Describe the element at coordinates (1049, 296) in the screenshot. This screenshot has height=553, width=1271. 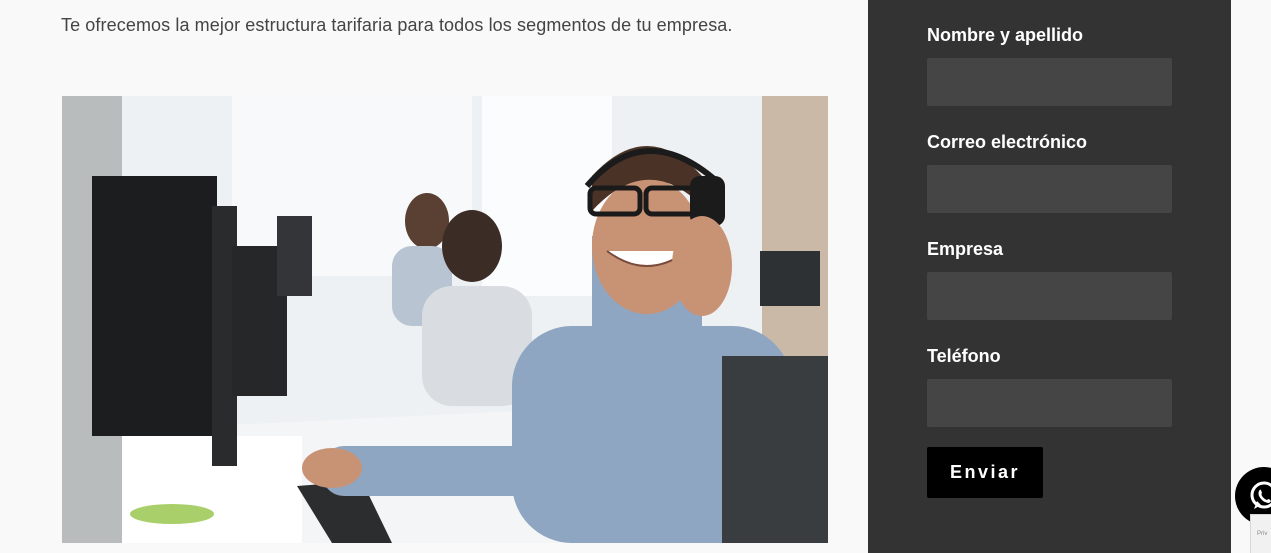
I see `company-input` at that location.